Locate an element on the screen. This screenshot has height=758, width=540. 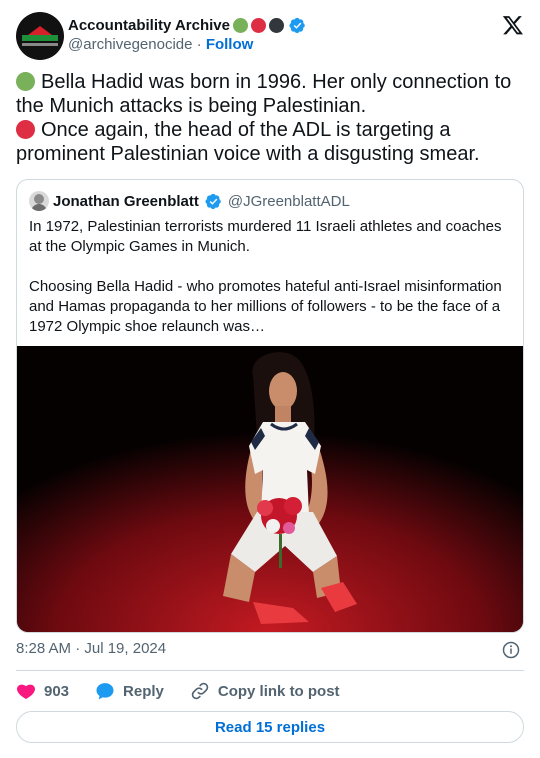
reply-label: Reply is located at coordinates (143, 691).